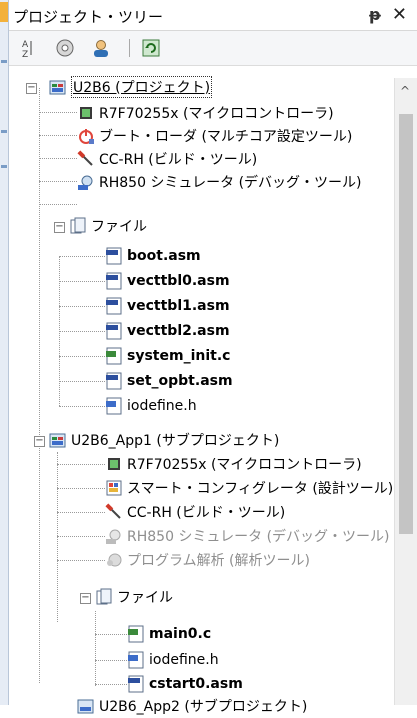 The image size is (417, 718). I want to click on tree-node-simulator: RH850 シミュレータ (デバッグ・ツール), so click(219, 182).